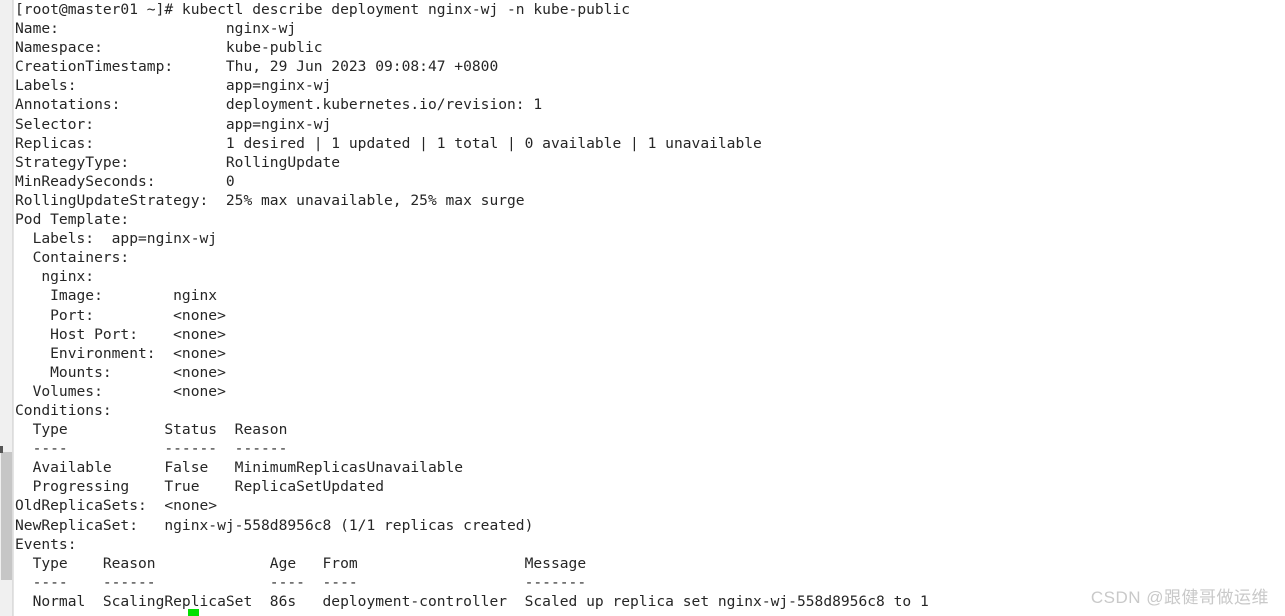 The height and width of the screenshot is (616, 1285). What do you see at coordinates (125, 181) in the screenshot?
I see `terminal-line: MinReadySeconds: 0` at bounding box center [125, 181].